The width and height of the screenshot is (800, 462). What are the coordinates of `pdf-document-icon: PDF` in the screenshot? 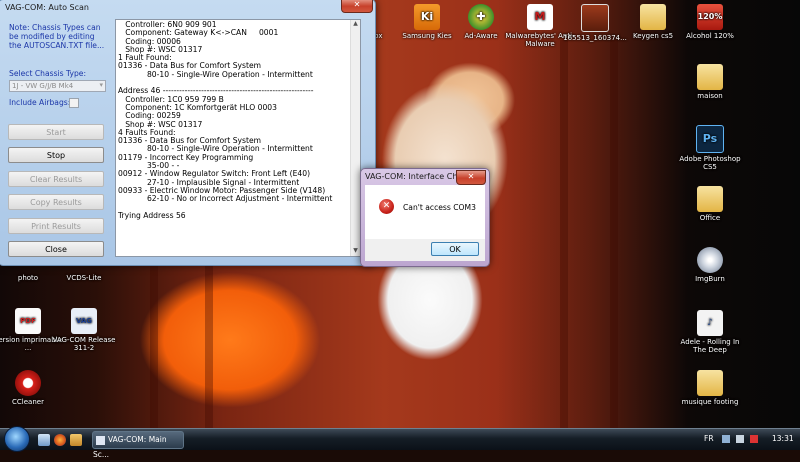 It's located at (28, 321).